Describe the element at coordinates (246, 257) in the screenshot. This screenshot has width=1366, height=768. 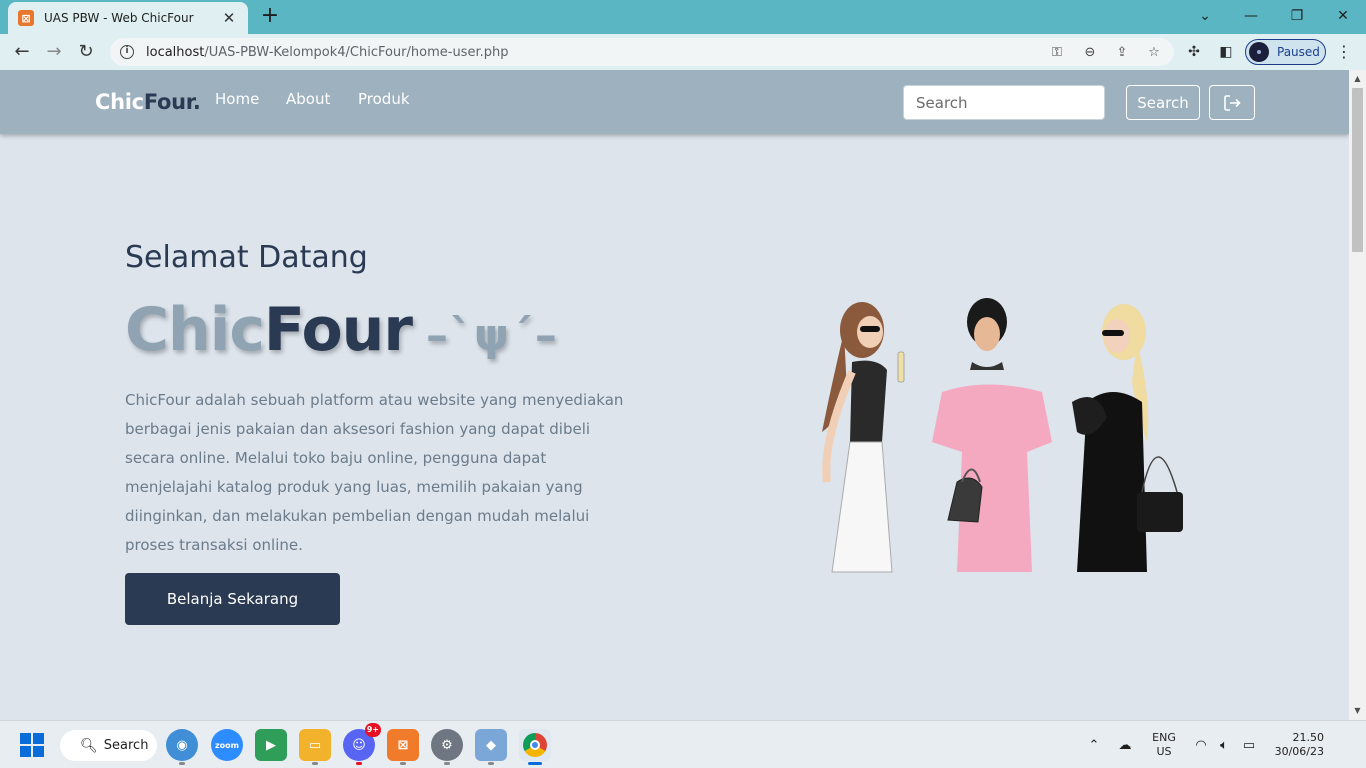
I see `hero-greeting: Selamat Datang` at that location.